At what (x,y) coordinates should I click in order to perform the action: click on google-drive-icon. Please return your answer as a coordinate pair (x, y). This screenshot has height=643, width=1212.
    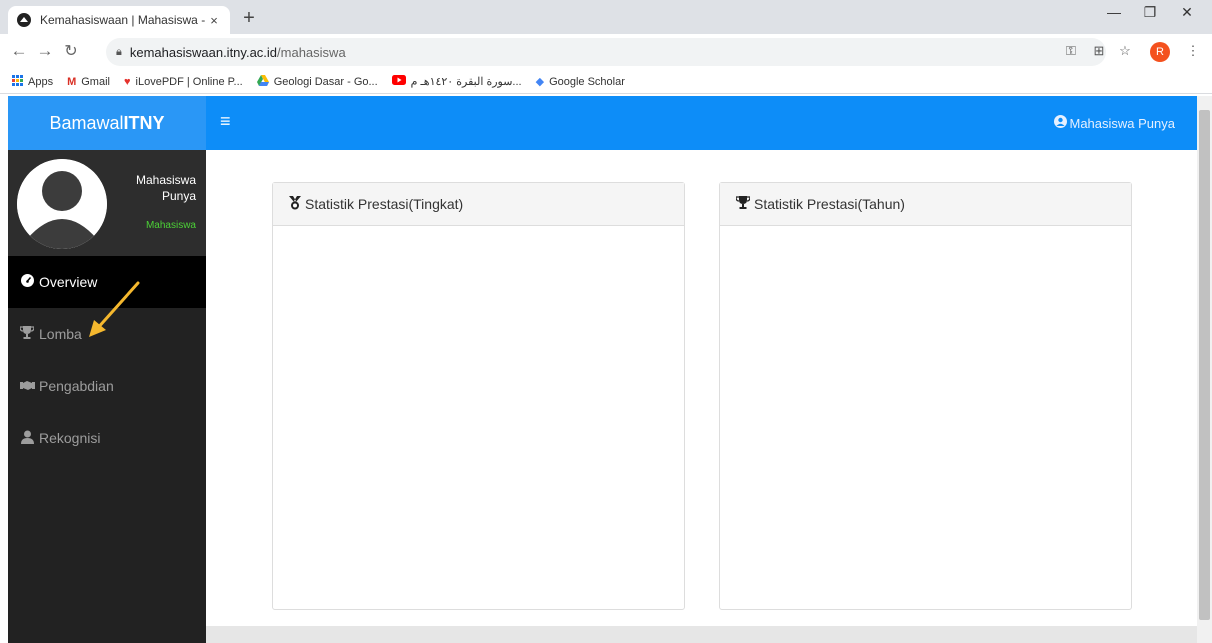
    Looking at the image, I should click on (262, 81).